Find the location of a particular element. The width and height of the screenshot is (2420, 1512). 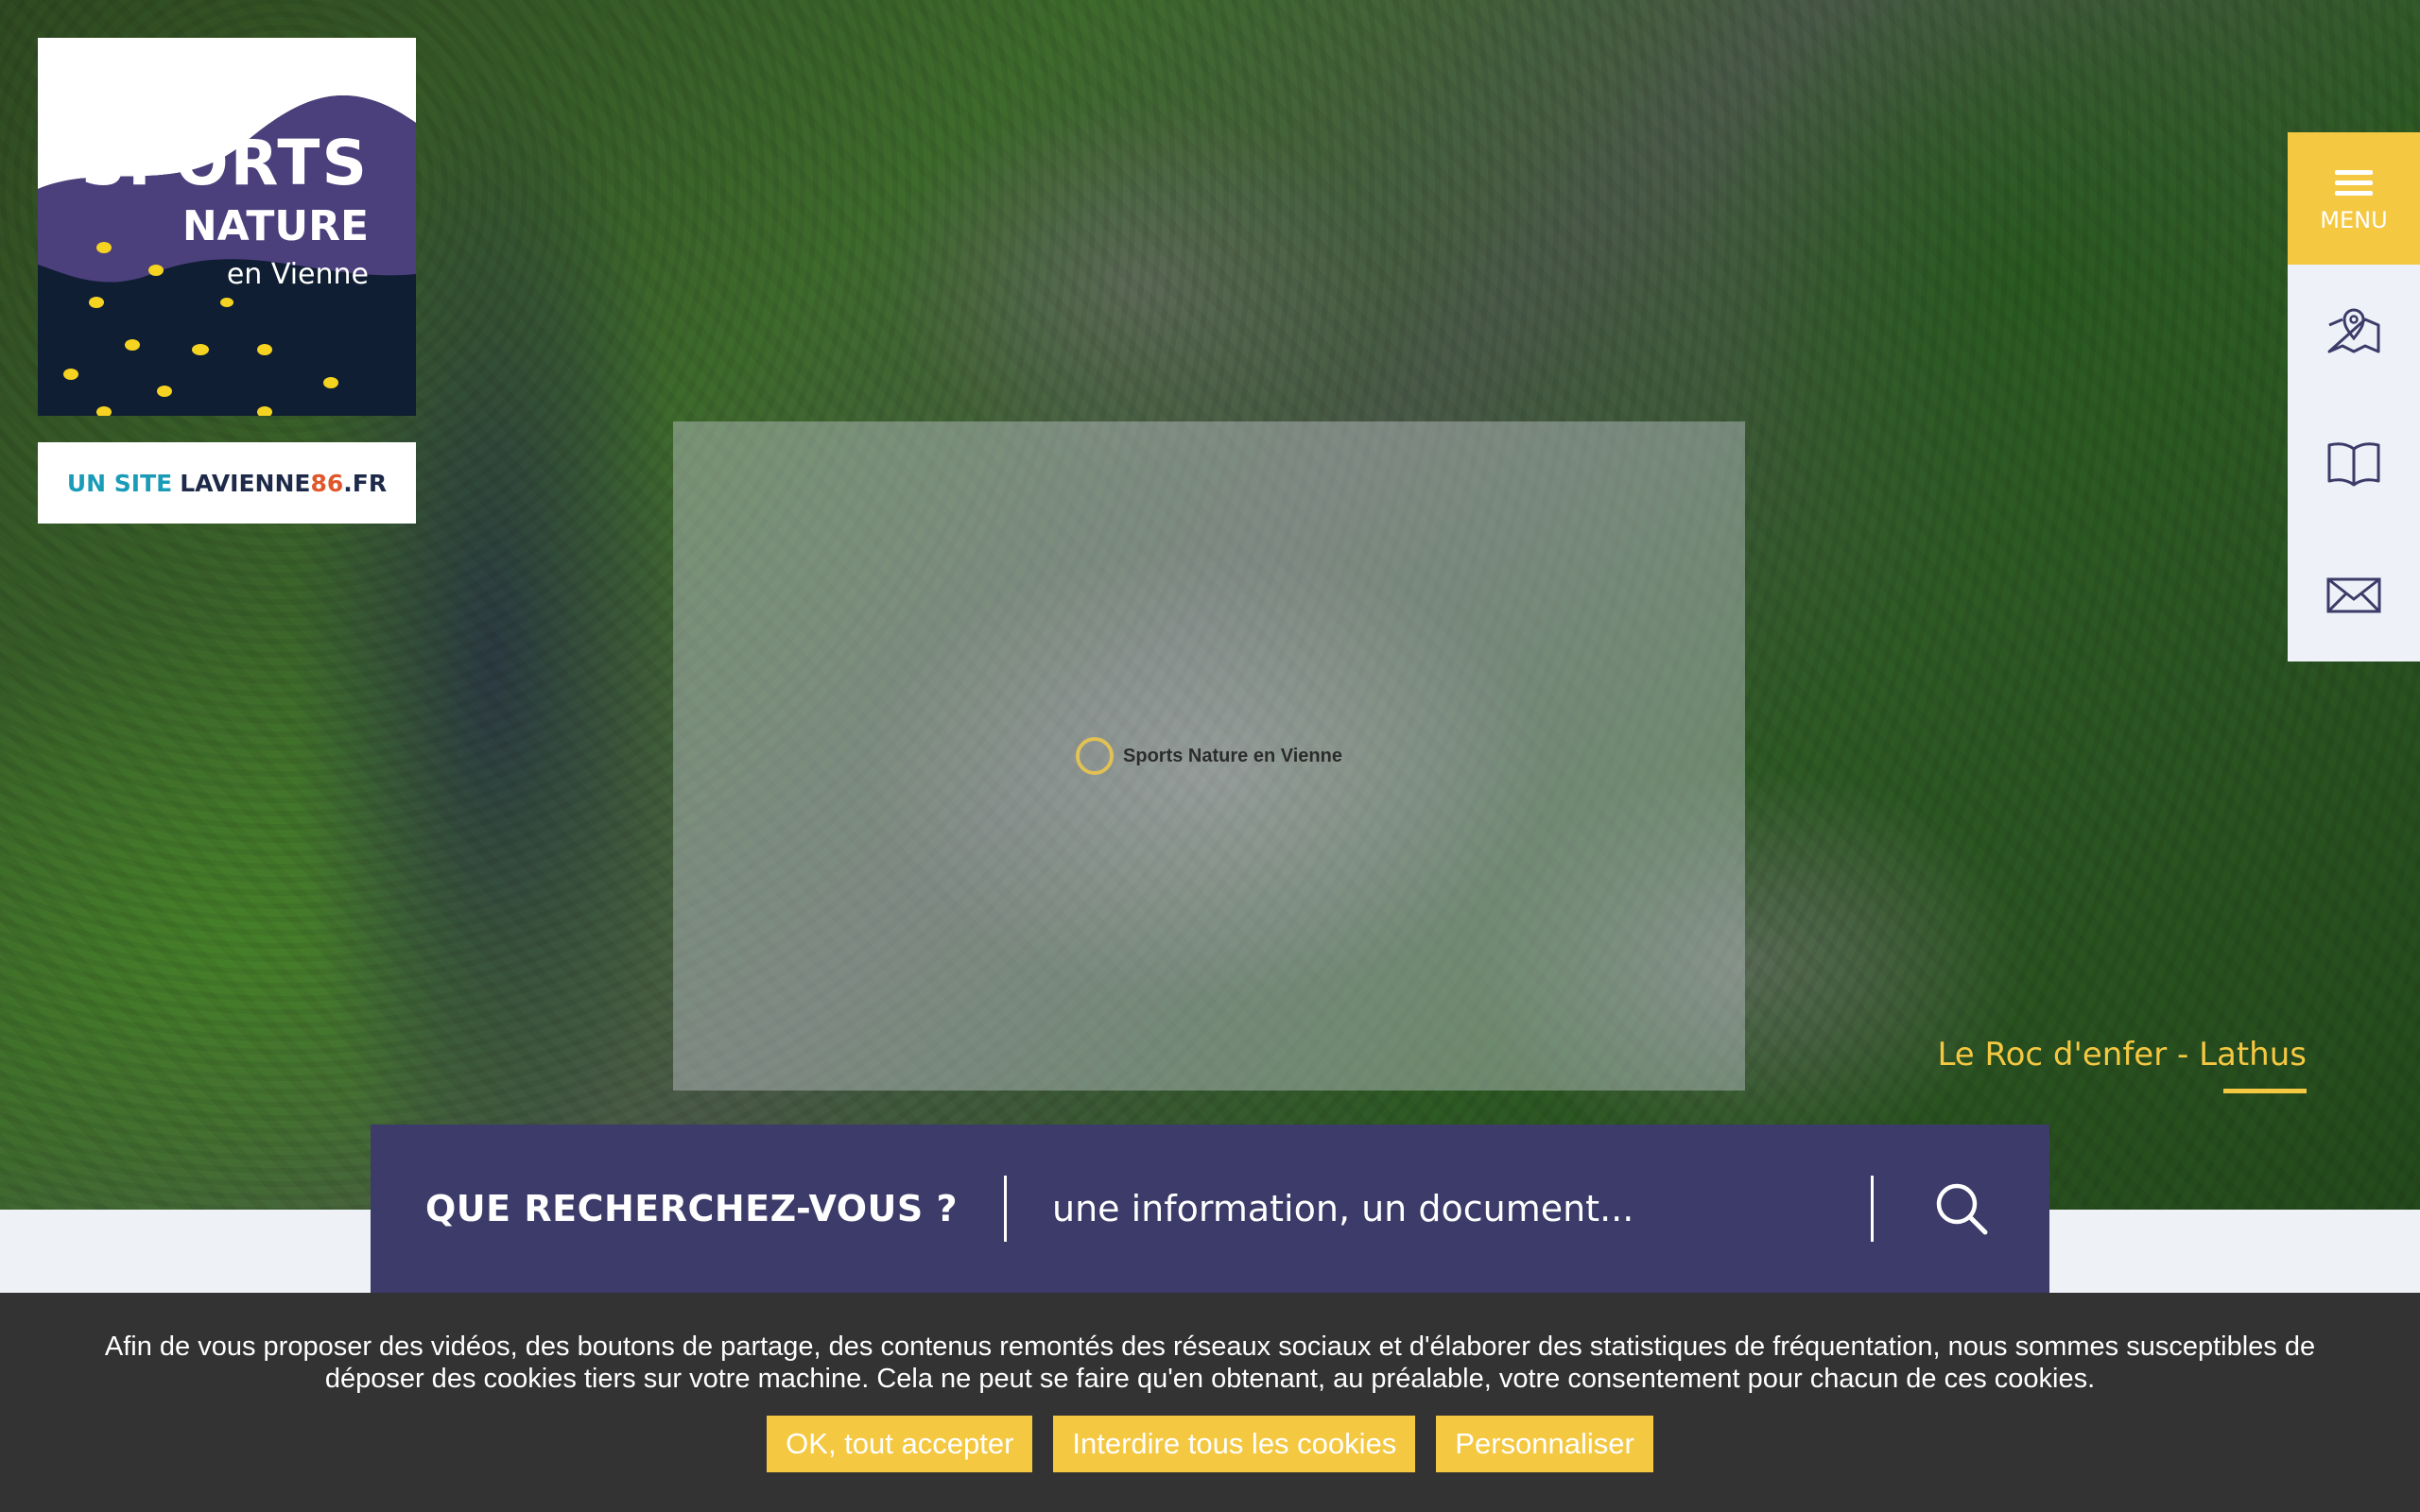

mail-icon is located at coordinates (2353, 595).